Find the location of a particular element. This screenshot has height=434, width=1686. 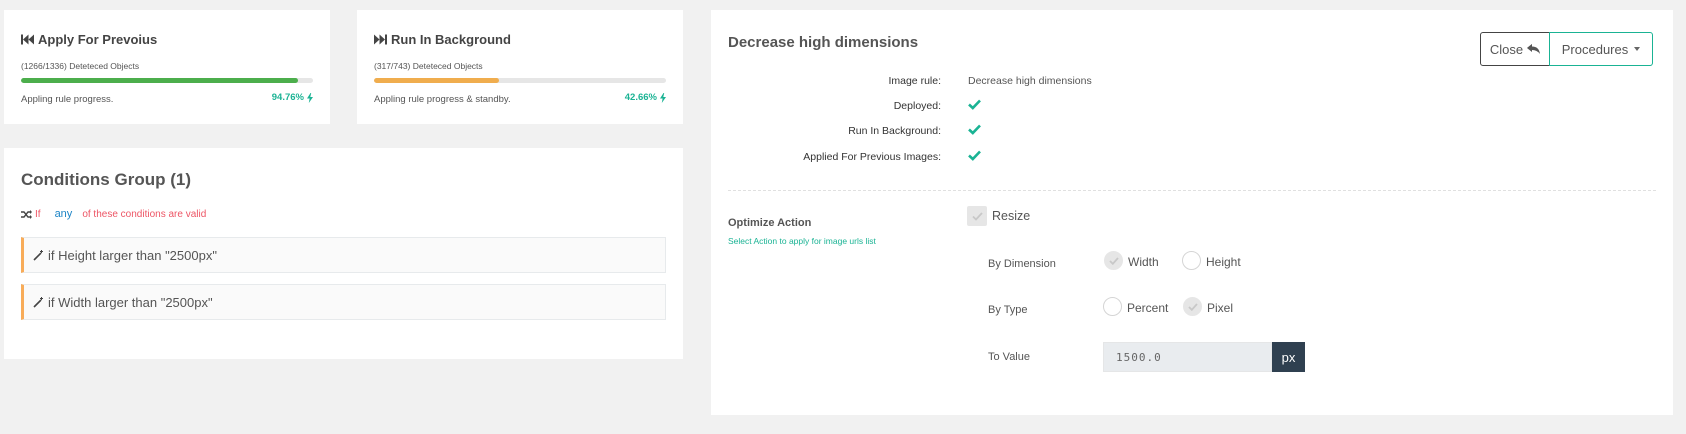

by-type-label: By Type is located at coordinates (1008, 310).